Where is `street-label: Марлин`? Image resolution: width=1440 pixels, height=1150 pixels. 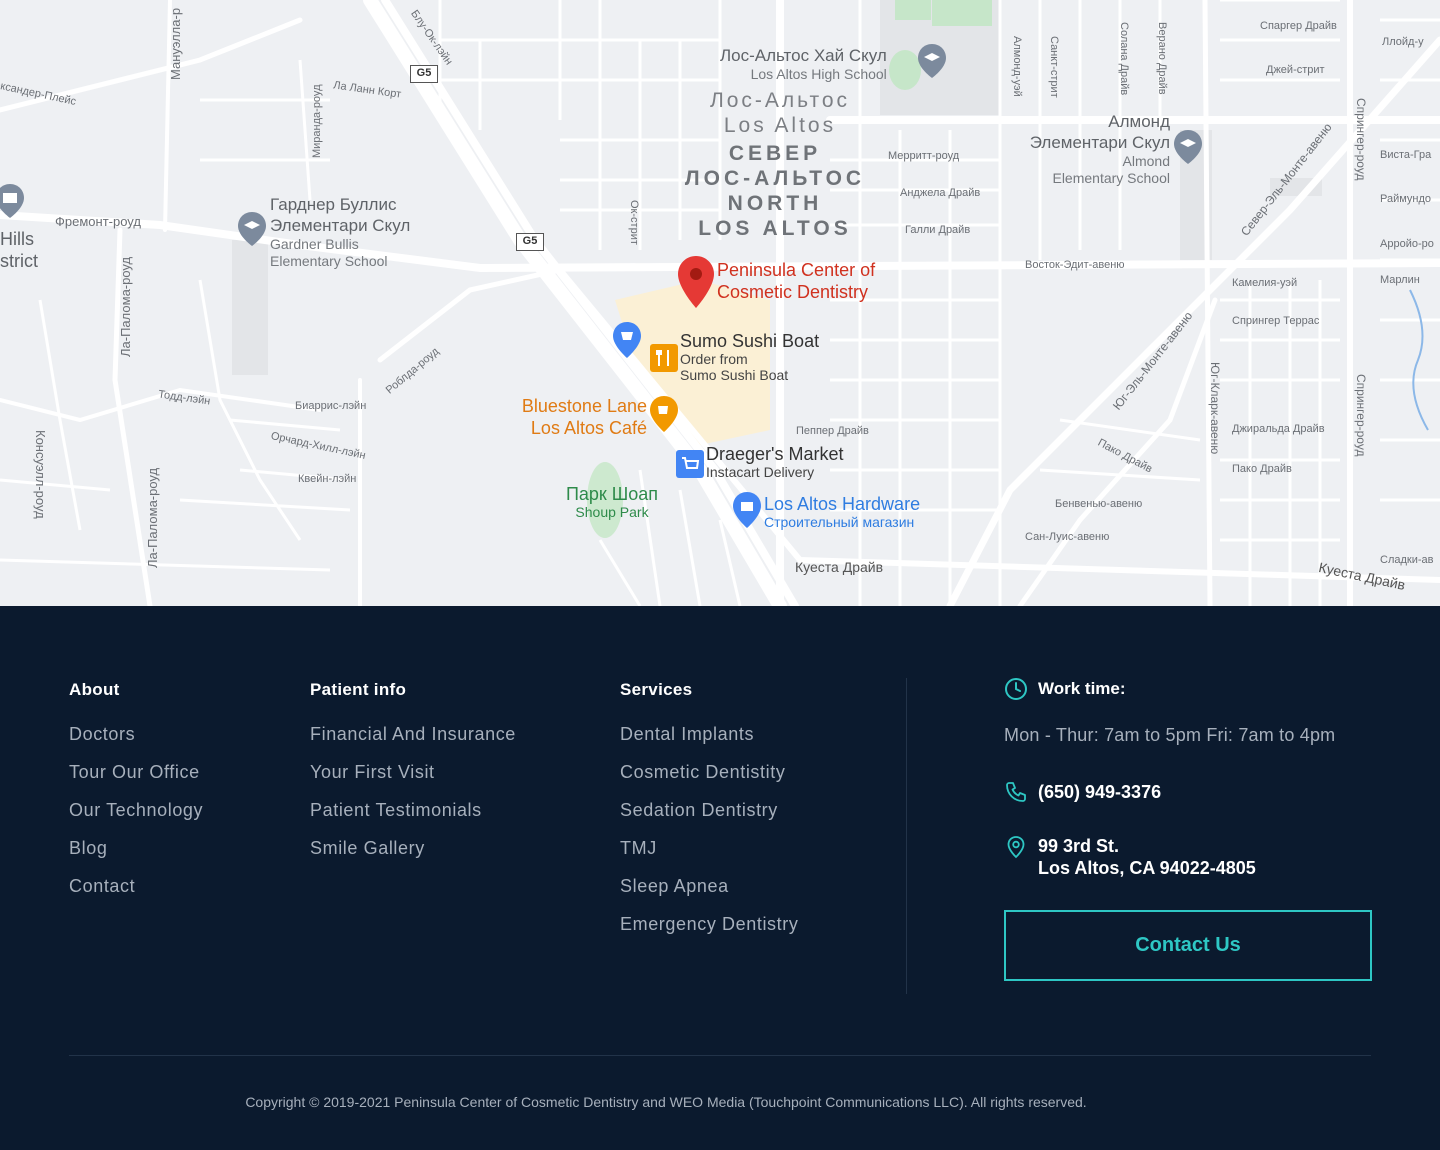
street-label: Марлин is located at coordinates (1400, 280).